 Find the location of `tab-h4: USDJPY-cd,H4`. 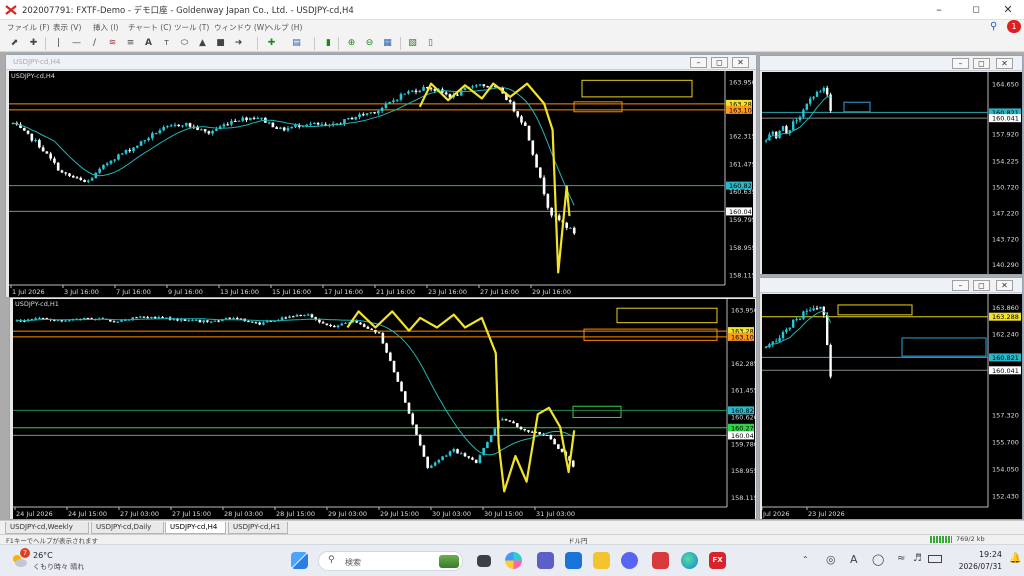

tab-h4: USDJPY-cd,H4 is located at coordinates (195, 528).